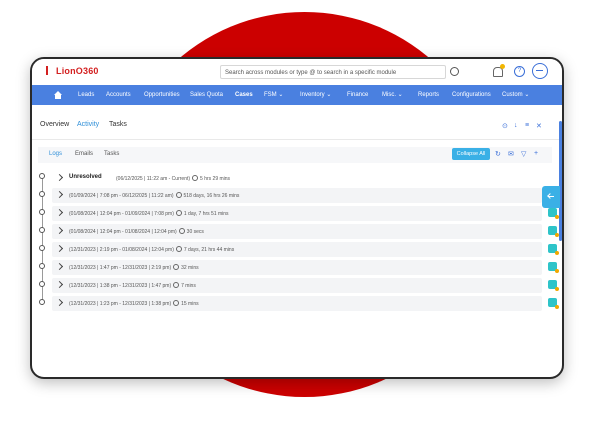 The width and height of the screenshot is (592, 434). What do you see at coordinates (471, 95) in the screenshot?
I see `nav-item-configurations: Configurations` at bounding box center [471, 95].